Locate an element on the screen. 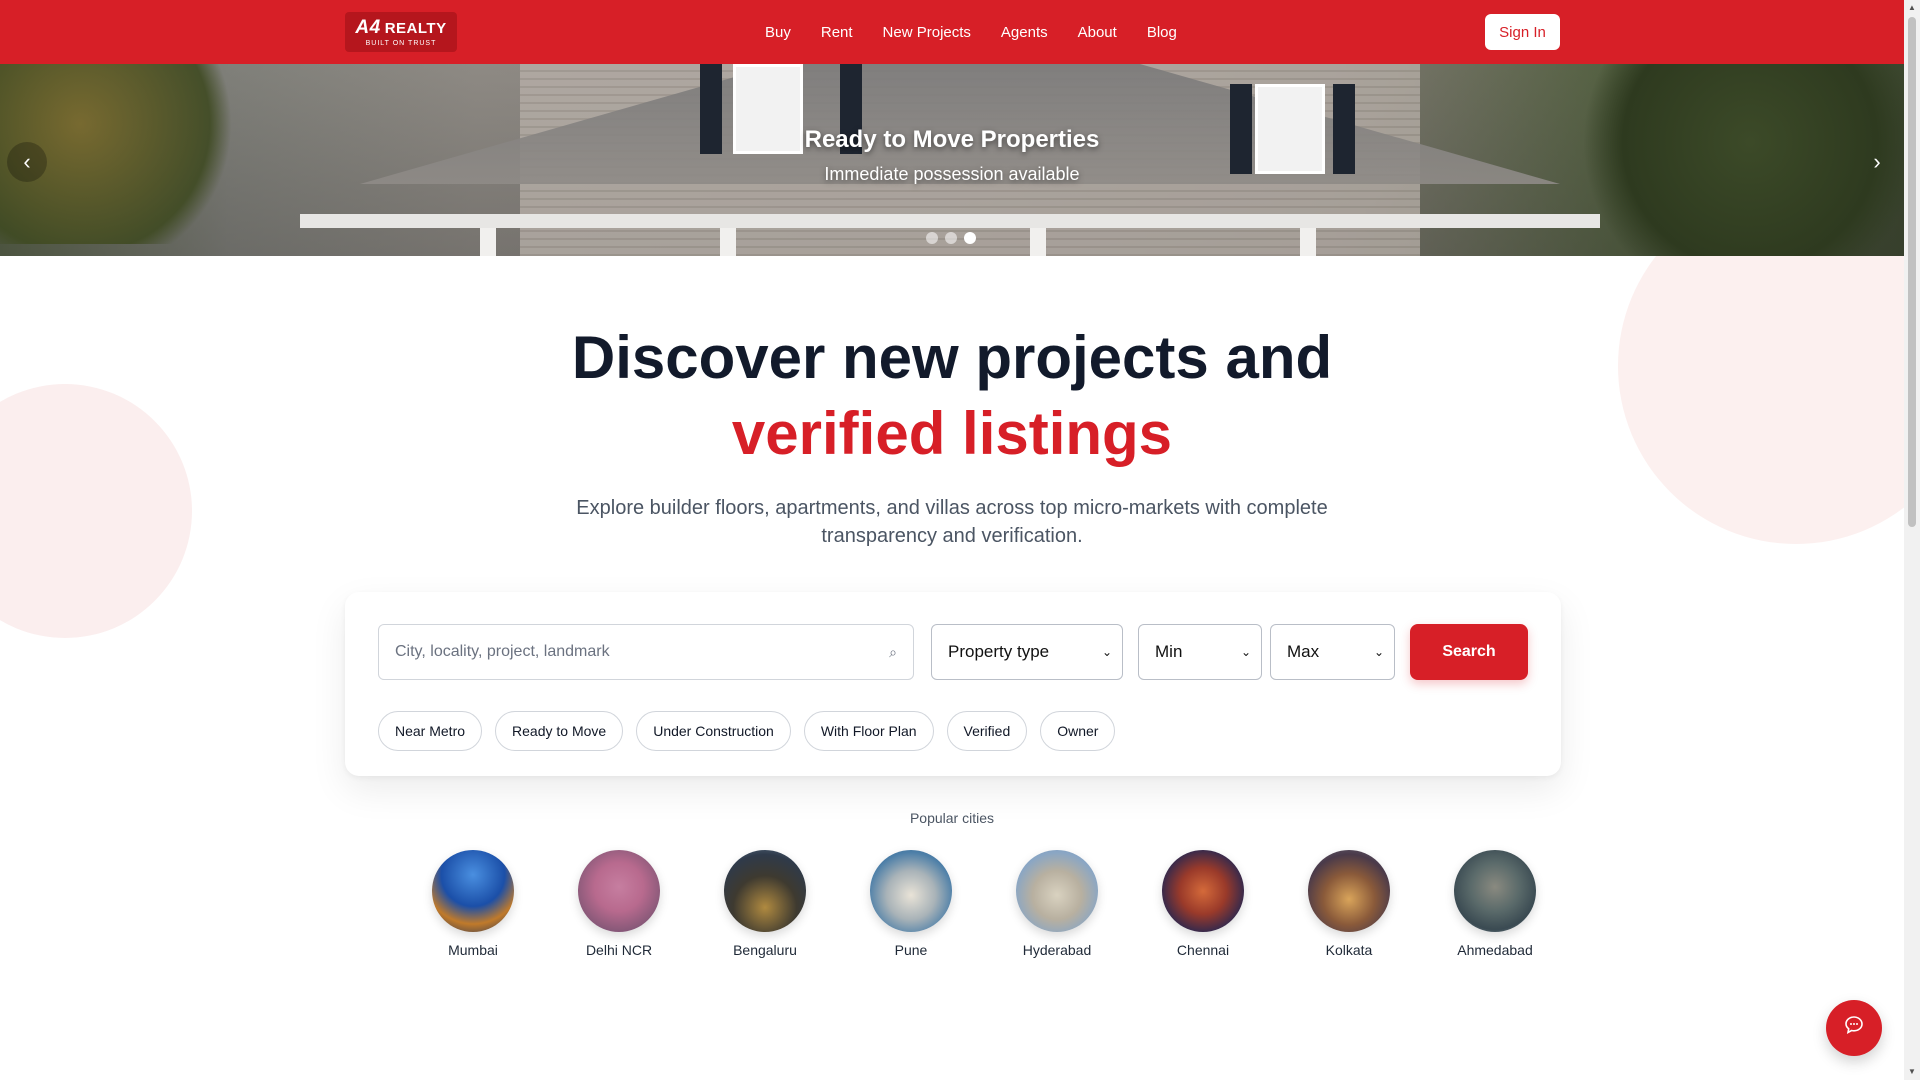  city-name: Kolkata is located at coordinates (1349, 950).